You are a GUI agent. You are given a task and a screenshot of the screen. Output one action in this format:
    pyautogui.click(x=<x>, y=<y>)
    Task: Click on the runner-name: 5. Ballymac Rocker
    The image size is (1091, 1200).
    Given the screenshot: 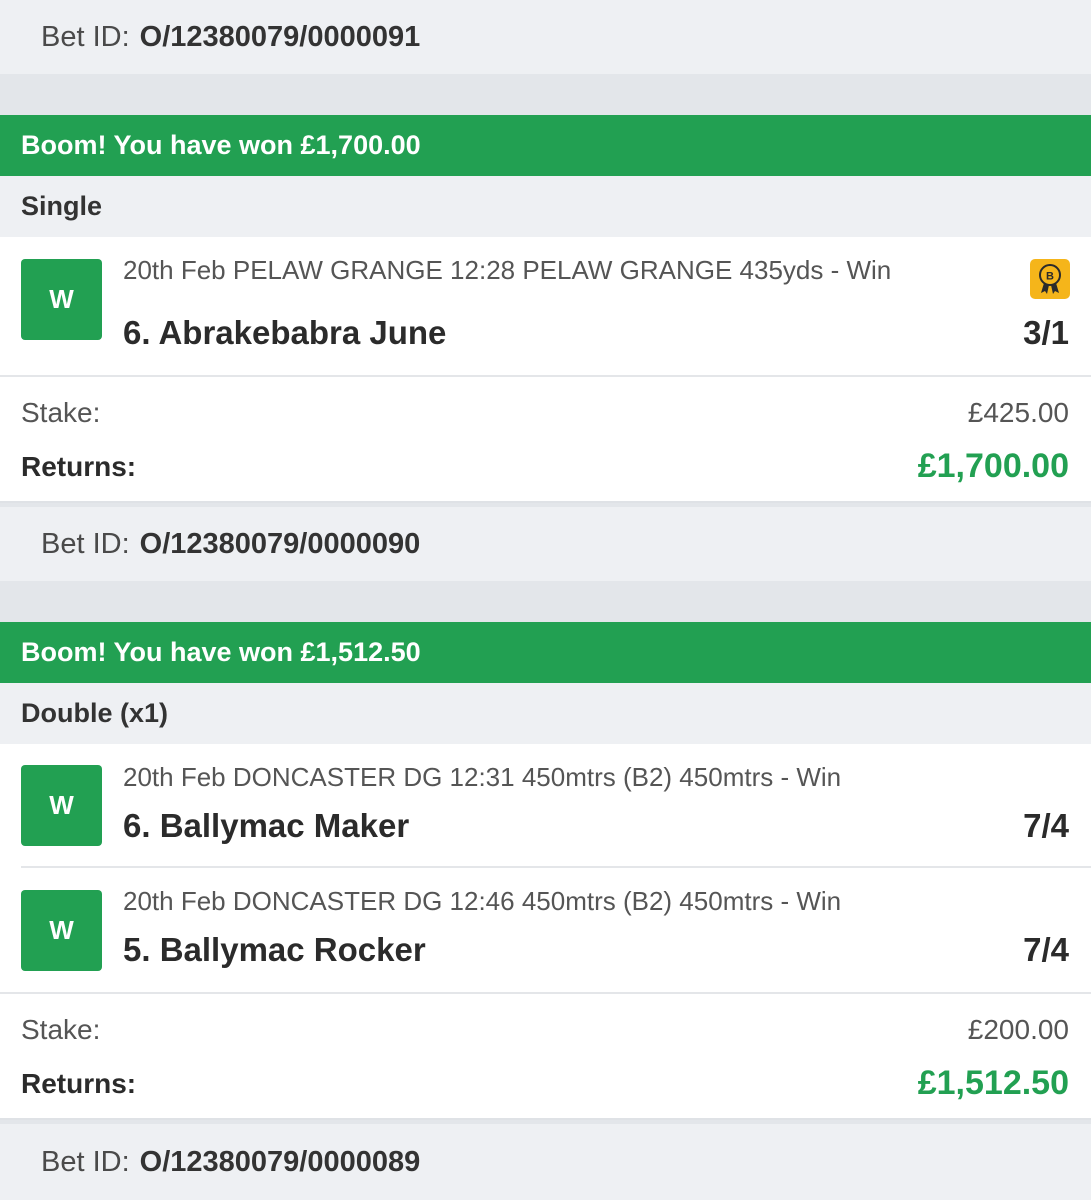 What is the action you would take?
    pyautogui.click(x=274, y=949)
    